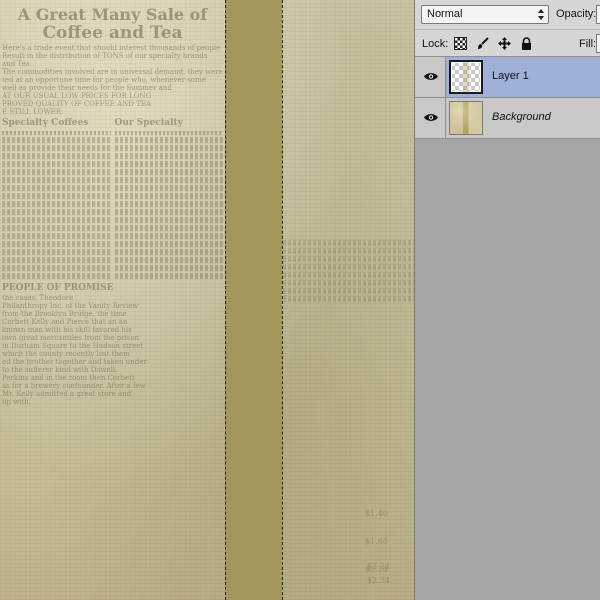 The image size is (600, 600). What do you see at coordinates (112, 14) in the screenshot?
I see `headline-line-1: A Great Many Sale of` at bounding box center [112, 14].